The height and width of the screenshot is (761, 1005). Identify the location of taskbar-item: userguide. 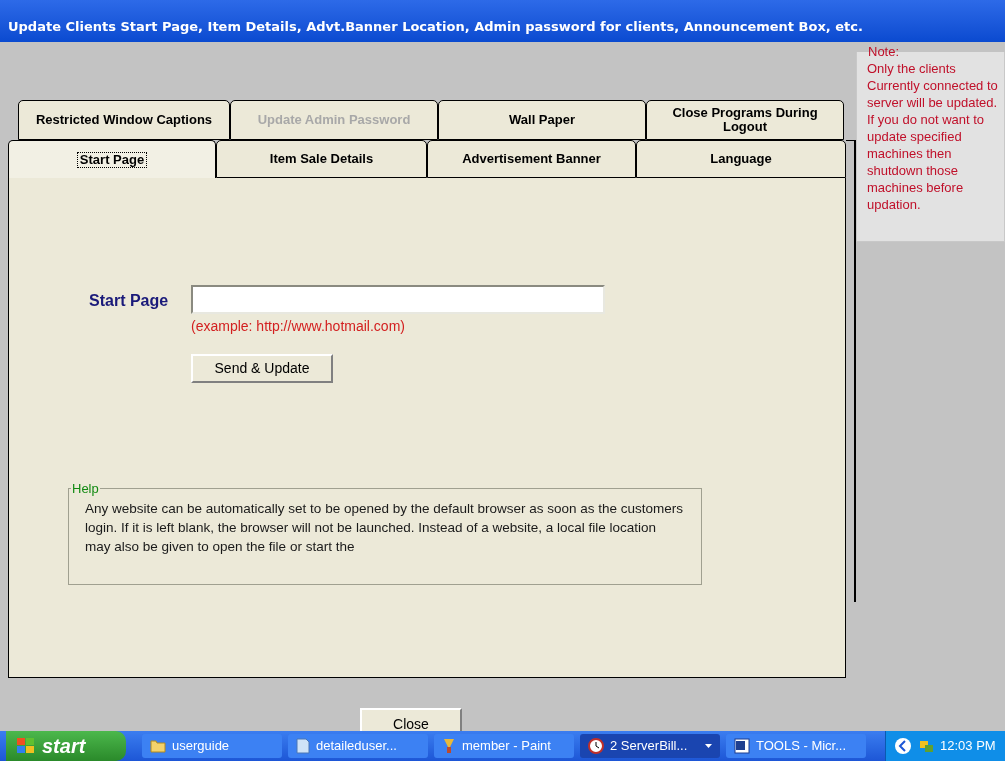
(212, 746).